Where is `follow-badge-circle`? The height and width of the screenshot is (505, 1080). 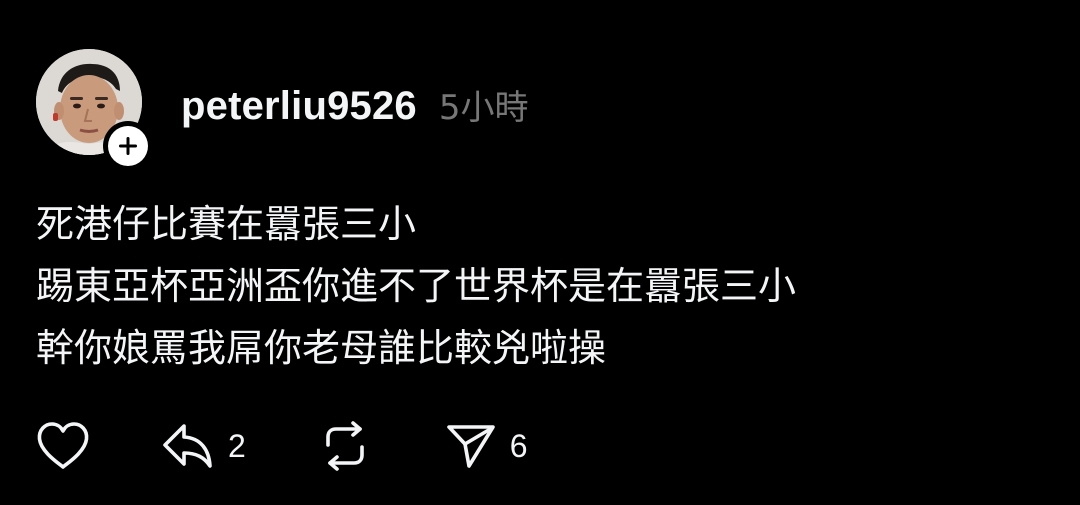
follow-badge-circle is located at coordinates (128, 146).